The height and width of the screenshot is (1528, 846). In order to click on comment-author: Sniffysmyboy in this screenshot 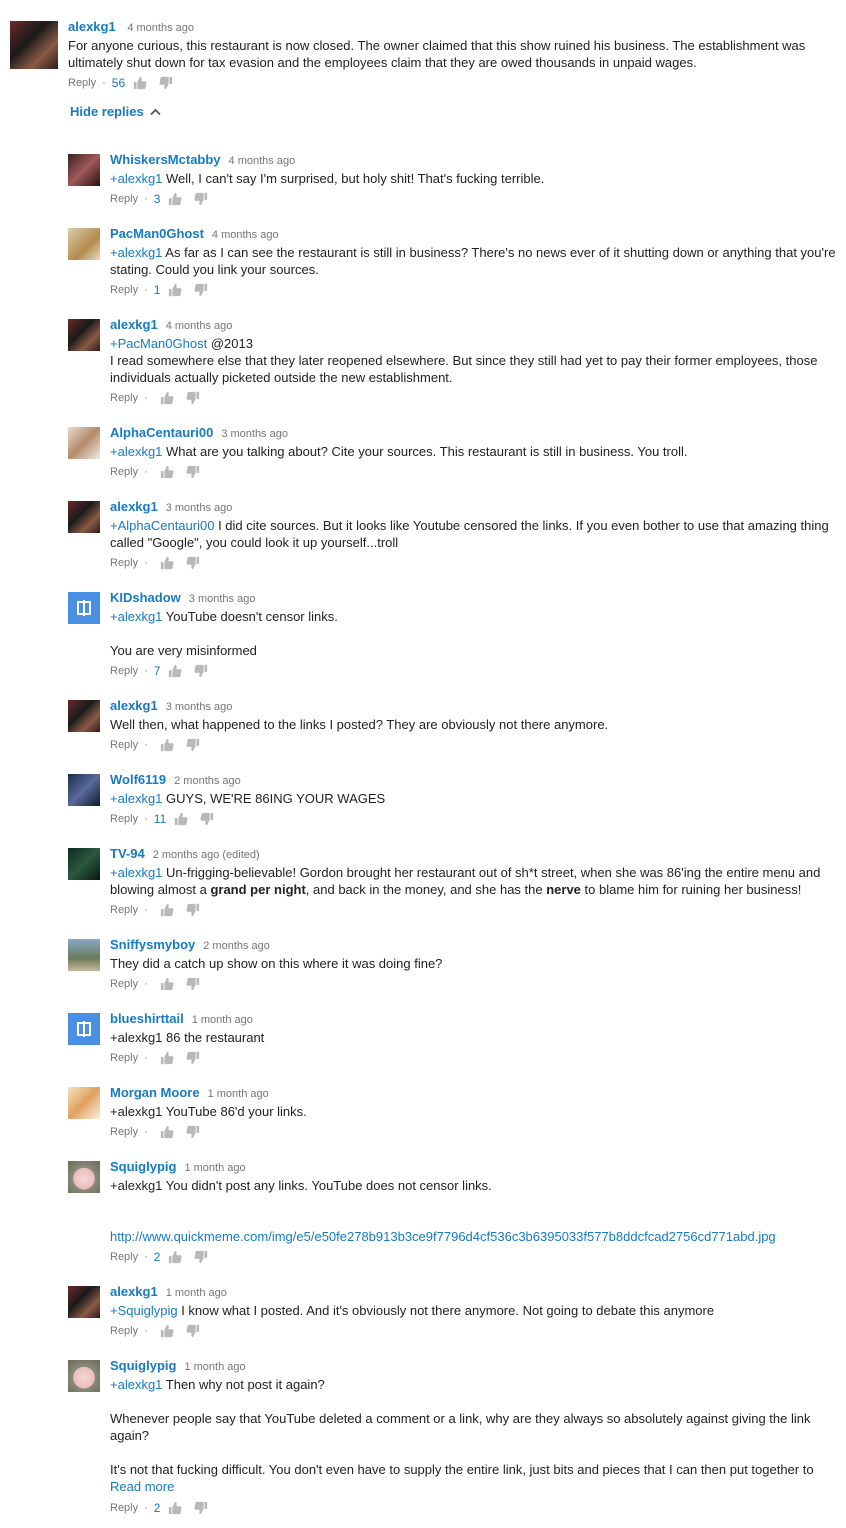, I will do `click(152, 944)`.